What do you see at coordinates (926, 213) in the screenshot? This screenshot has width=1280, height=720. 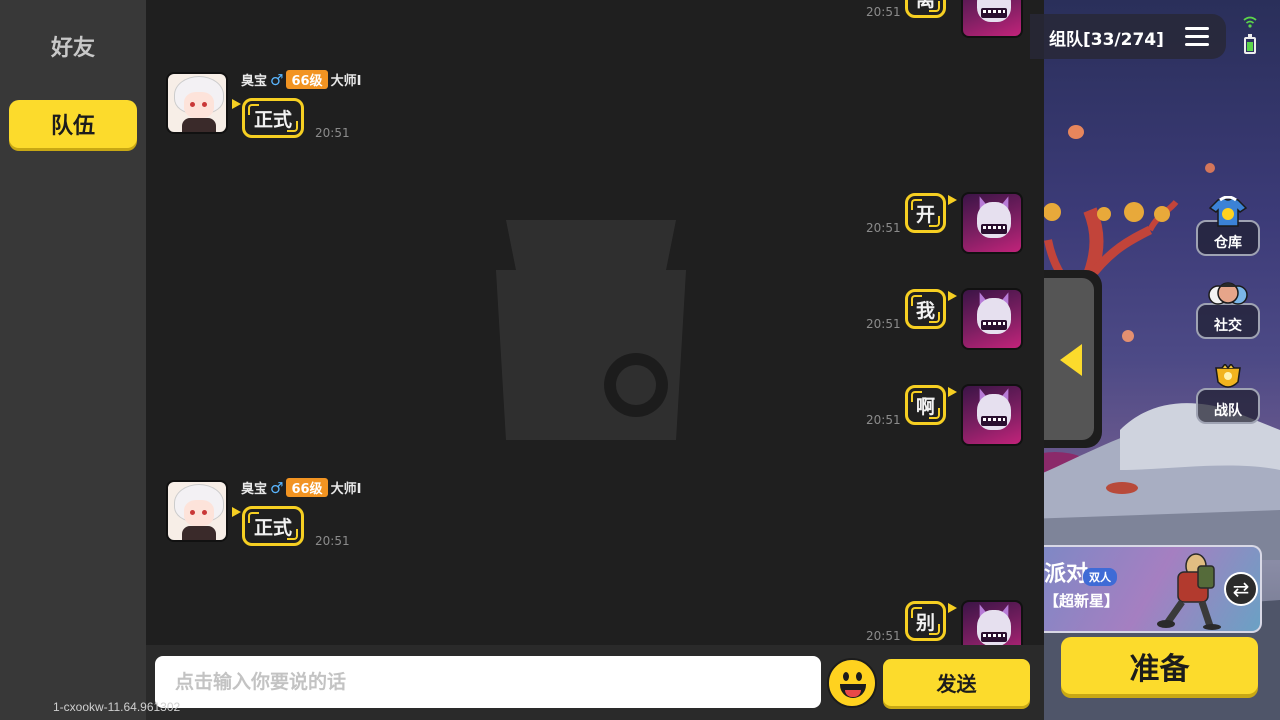 I see `message-bubble: 开` at bounding box center [926, 213].